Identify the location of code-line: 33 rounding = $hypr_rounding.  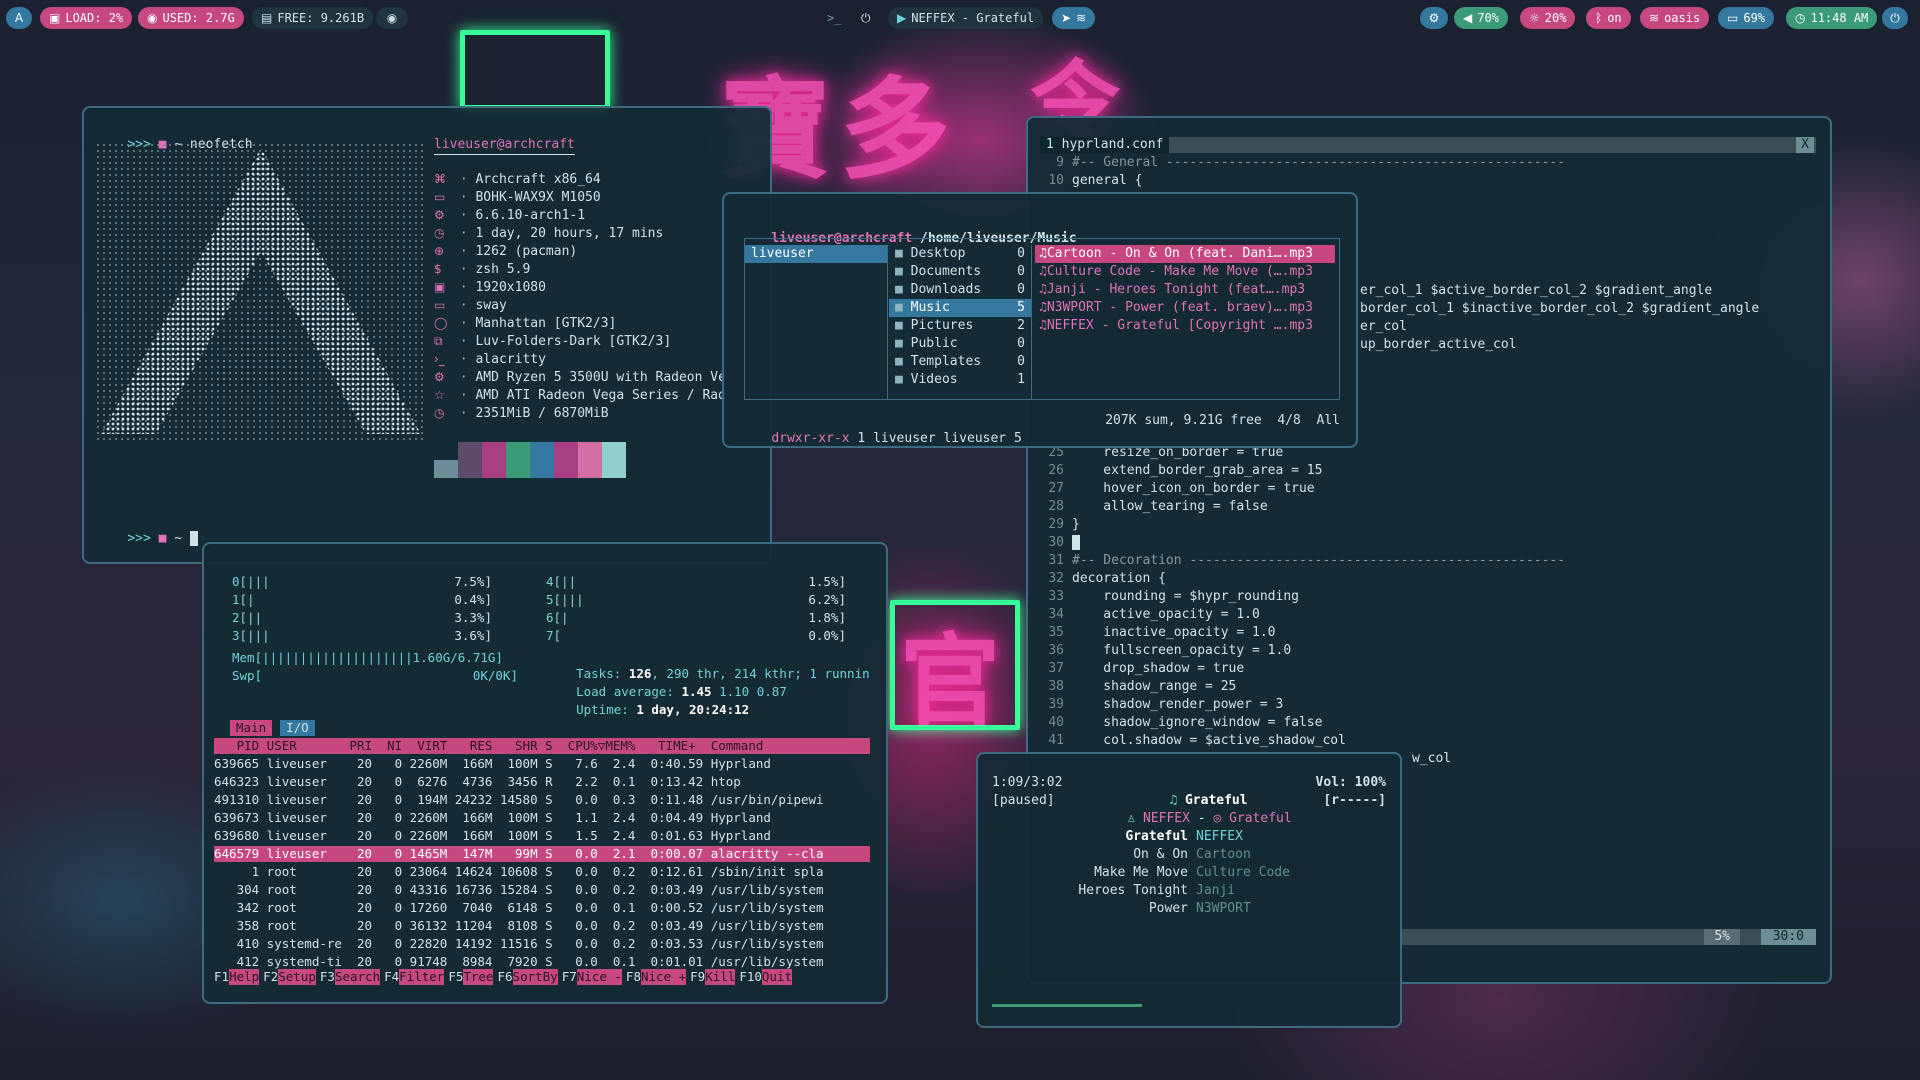
(1302, 597).